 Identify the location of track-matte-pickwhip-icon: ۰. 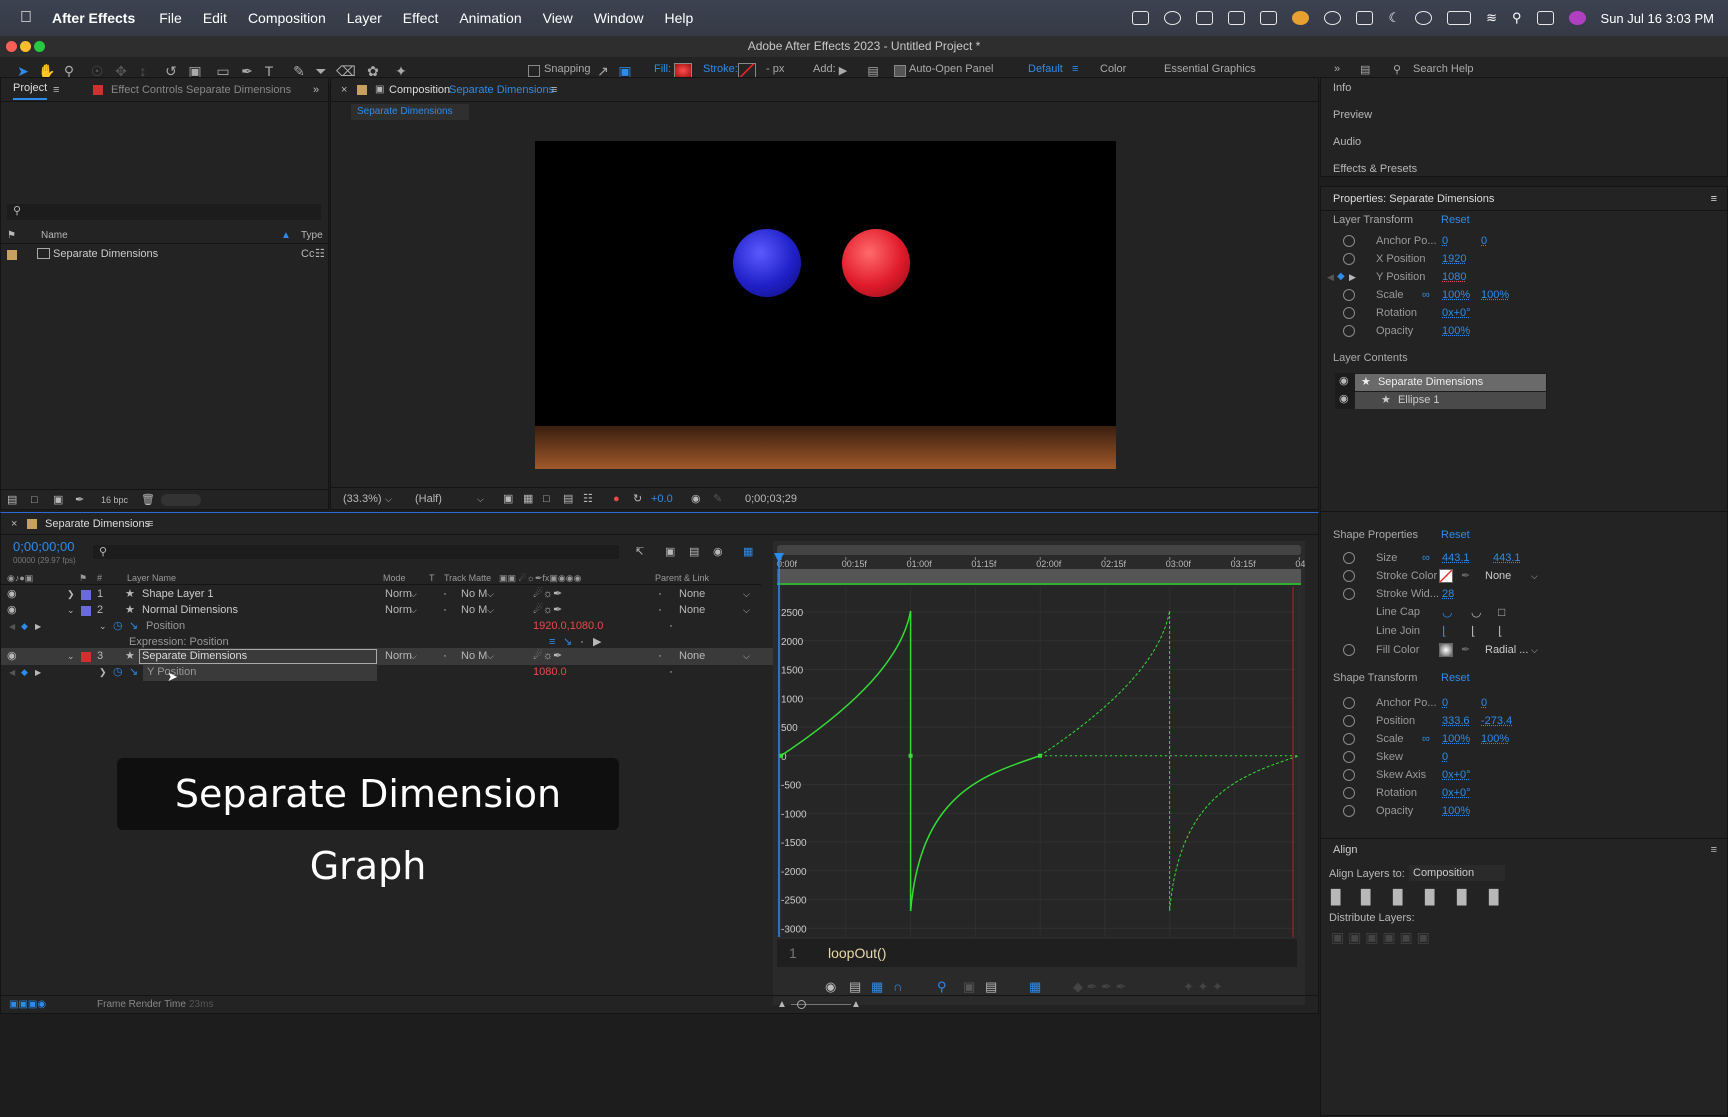
(445, 610).